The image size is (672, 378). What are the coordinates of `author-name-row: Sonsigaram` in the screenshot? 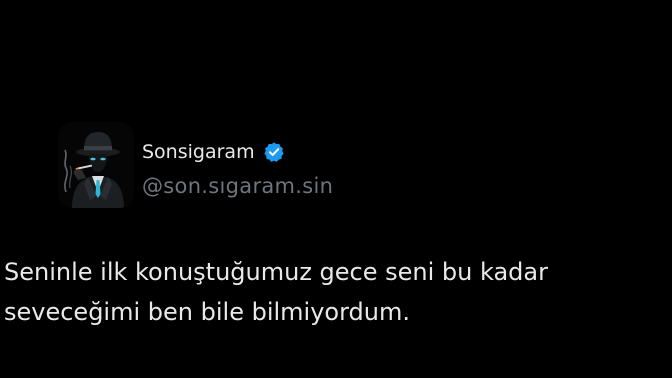 It's located at (213, 152).